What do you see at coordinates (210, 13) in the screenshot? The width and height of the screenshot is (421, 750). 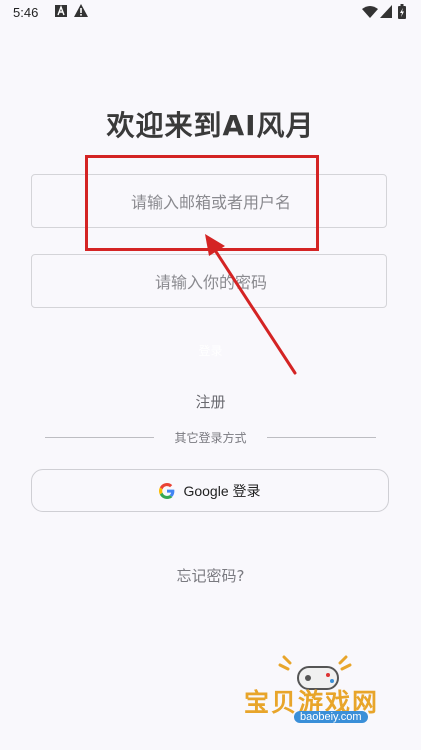 I see `status-bar: 5:46` at bounding box center [210, 13].